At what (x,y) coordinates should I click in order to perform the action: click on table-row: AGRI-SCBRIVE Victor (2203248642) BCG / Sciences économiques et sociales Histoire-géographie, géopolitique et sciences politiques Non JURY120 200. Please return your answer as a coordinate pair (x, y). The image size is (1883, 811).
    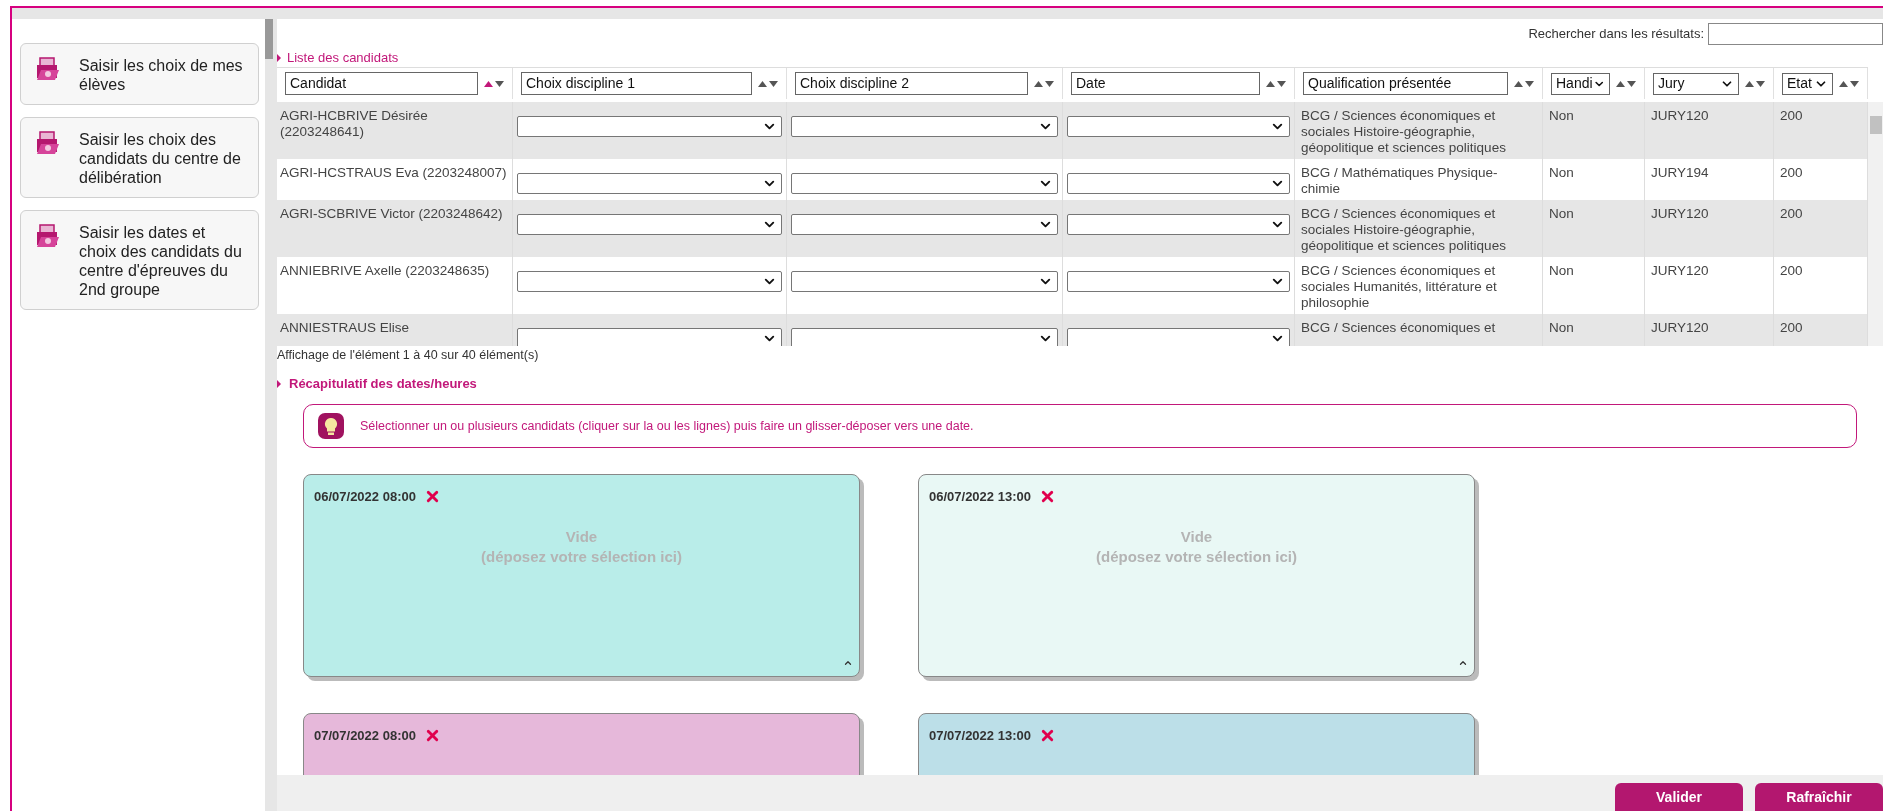
    Looking at the image, I should click on (1072, 228).